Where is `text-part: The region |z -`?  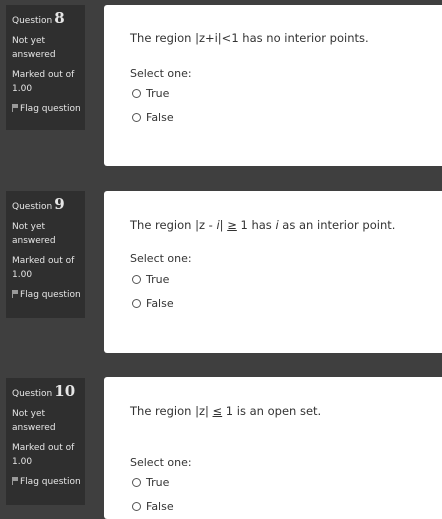
text-part: The region |z - is located at coordinates (173, 225).